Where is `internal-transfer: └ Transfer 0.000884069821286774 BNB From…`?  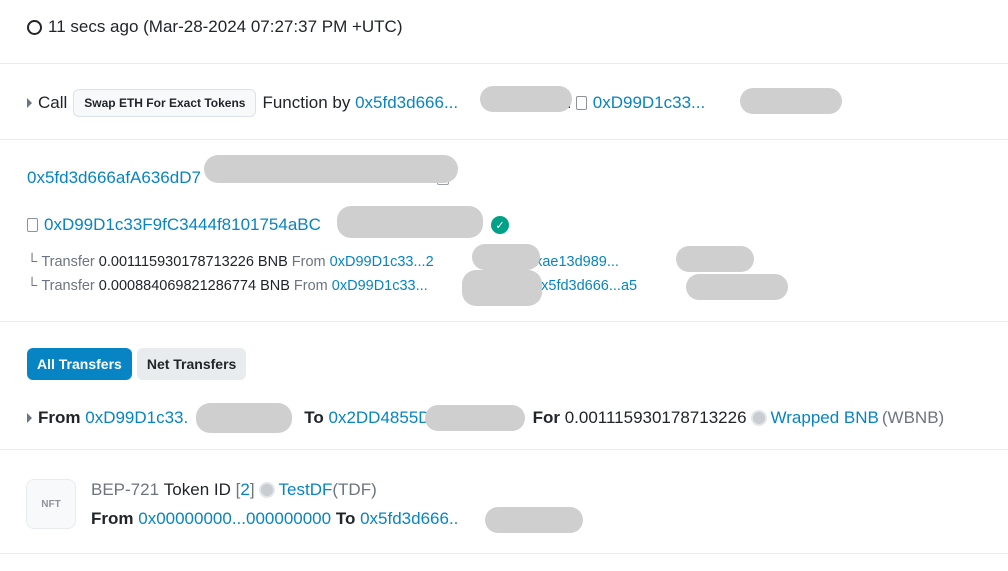
internal-transfer: └ Transfer 0.000884069821286774 BNB From… is located at coordinates (332, 286).